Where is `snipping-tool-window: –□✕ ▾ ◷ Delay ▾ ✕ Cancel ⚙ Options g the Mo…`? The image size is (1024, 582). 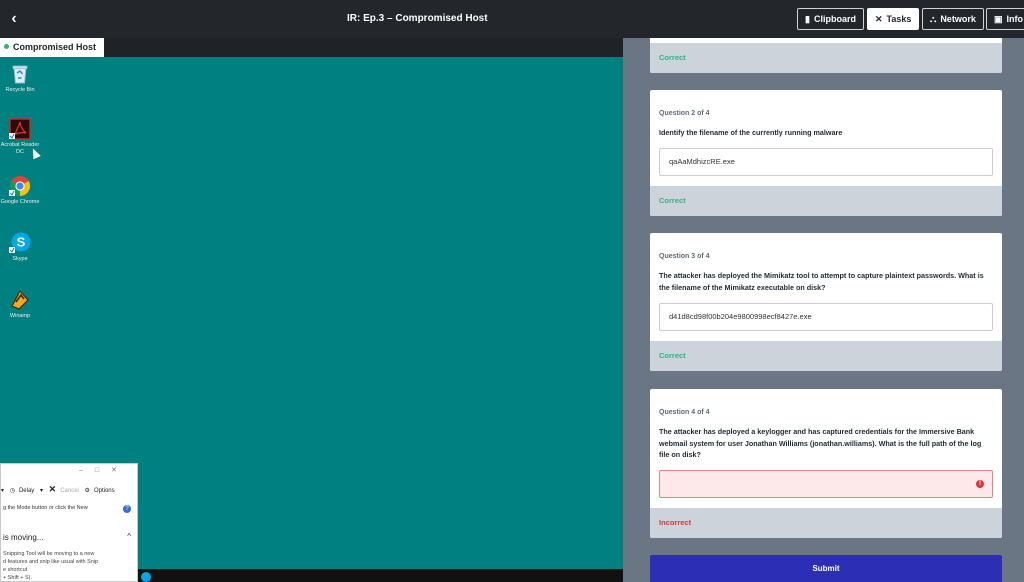 snipping-tool-window: –□✕ ▾ ◷ Delay ▾ ✕ Cancel ⚙ Options g the Mo… is located at coordinates (69, 522).